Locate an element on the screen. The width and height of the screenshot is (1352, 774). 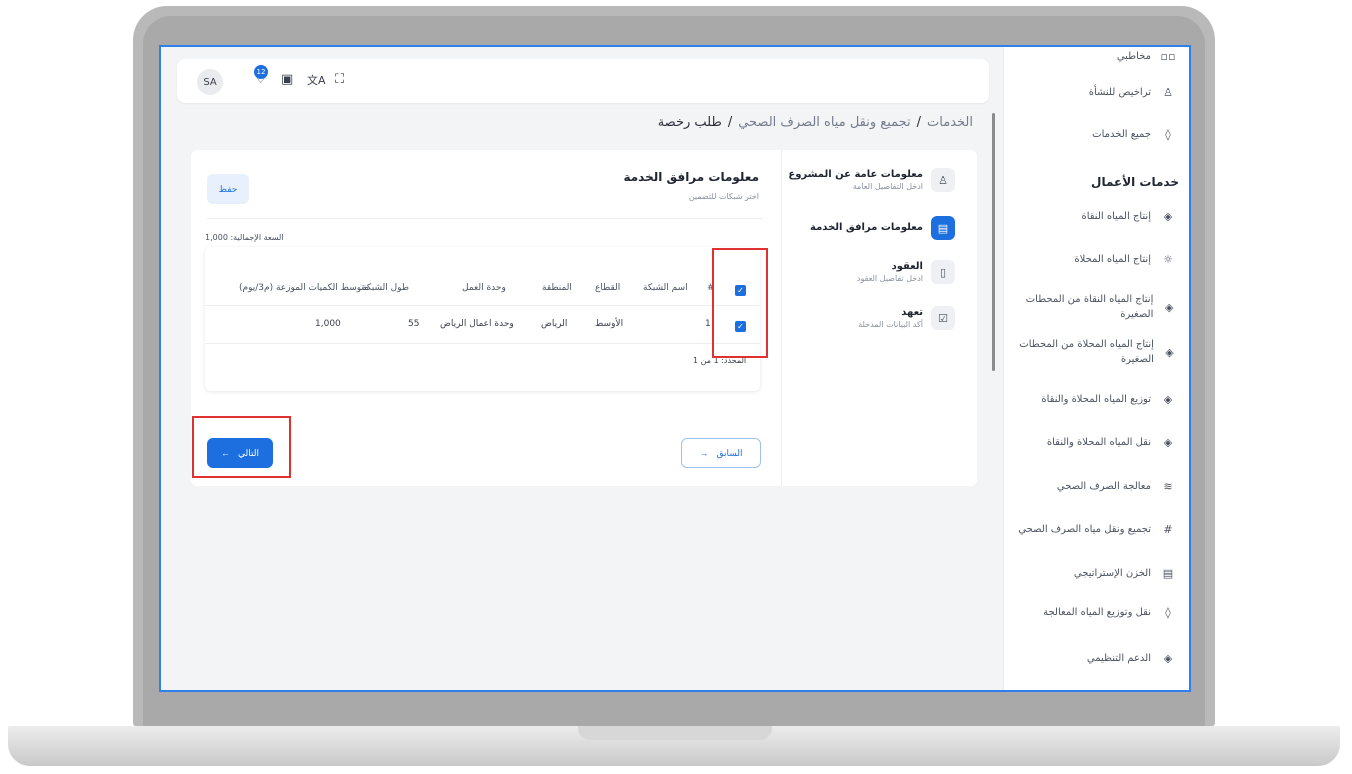
sidebar-item-purified-water: ◈ إنتاج المياه النقاة is located at coordinates (1094, 216).